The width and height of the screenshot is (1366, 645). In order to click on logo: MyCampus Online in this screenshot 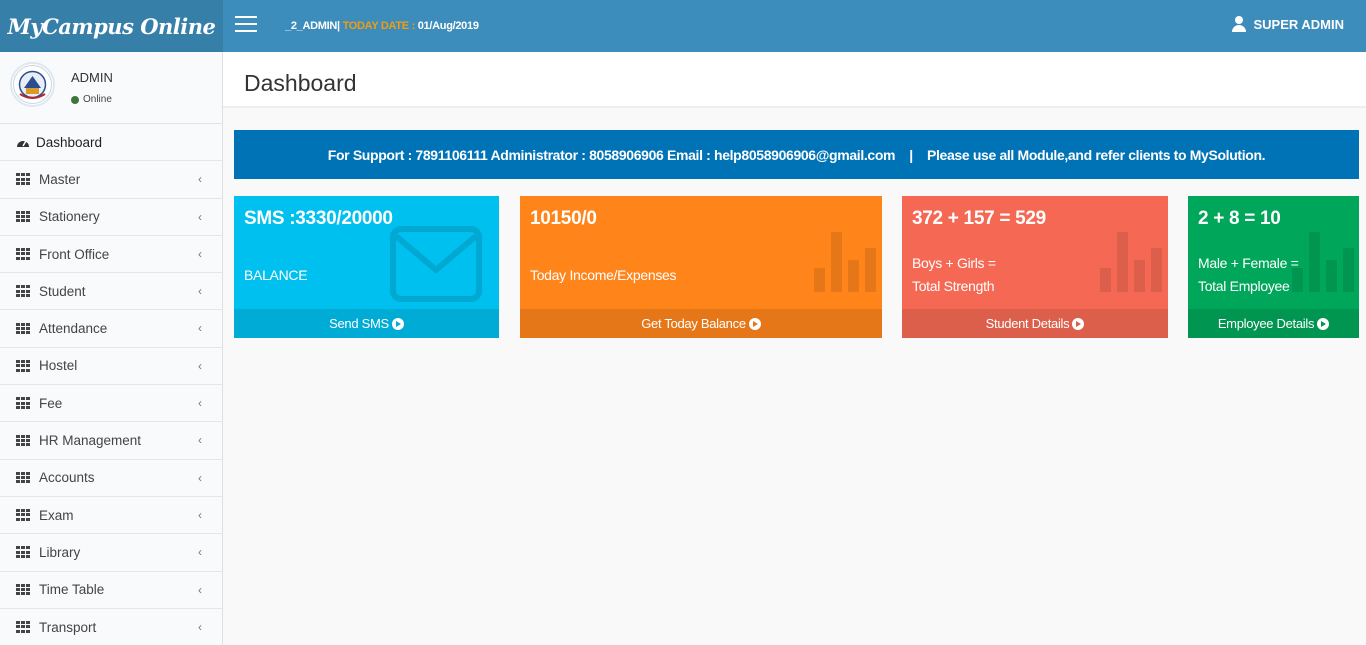, I will do `click(111, 26)`.